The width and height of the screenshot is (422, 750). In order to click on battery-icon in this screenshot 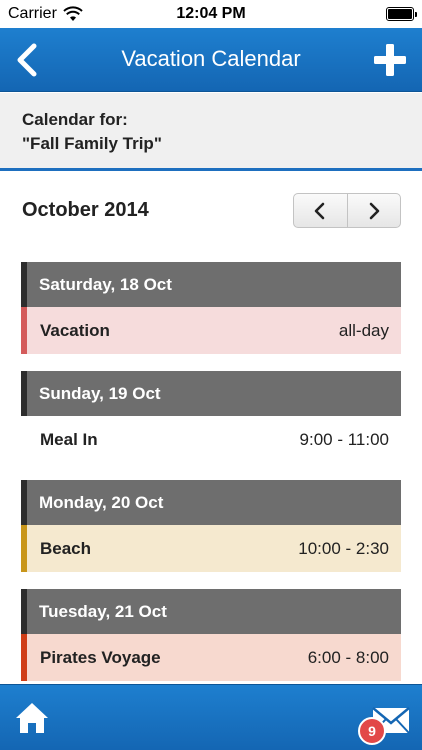, I will do `click(401, 14)`.